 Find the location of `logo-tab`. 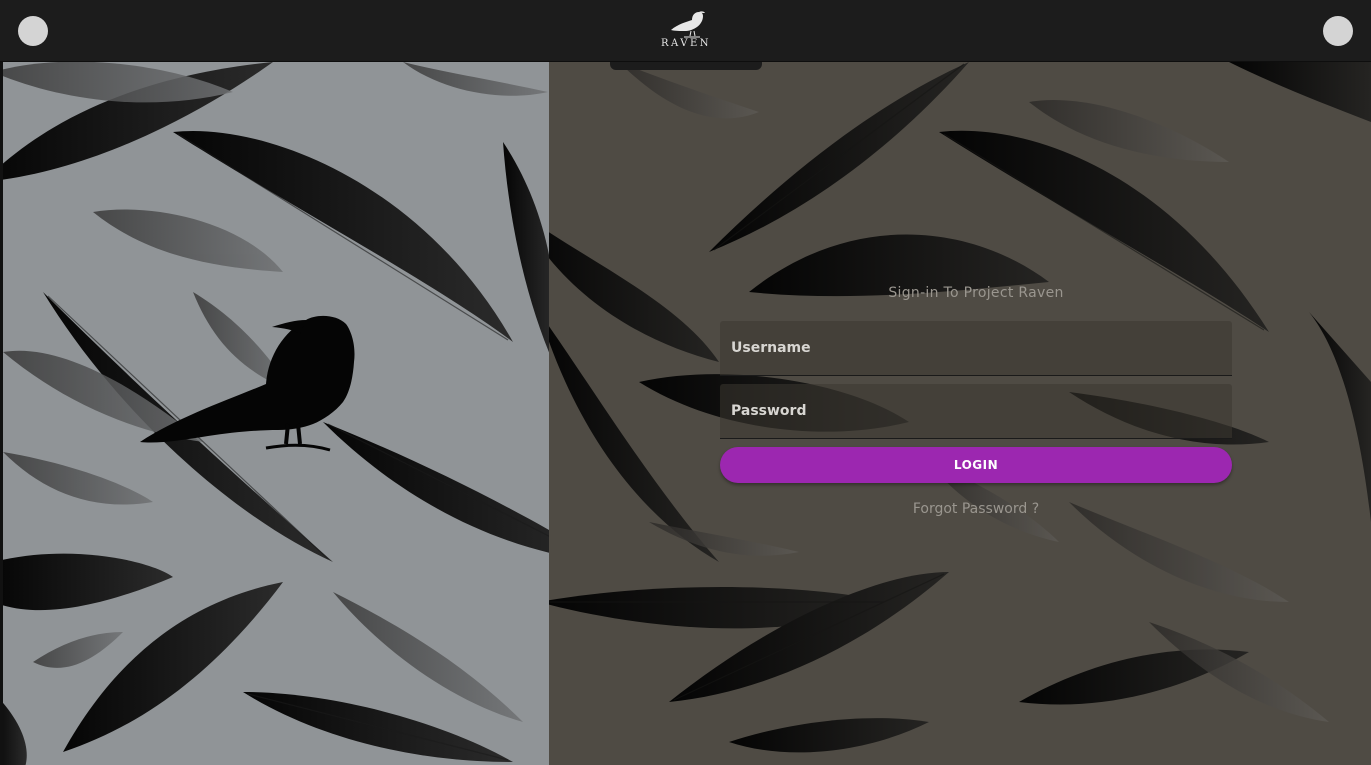

logo-tab is located at coordinates (686, 66).